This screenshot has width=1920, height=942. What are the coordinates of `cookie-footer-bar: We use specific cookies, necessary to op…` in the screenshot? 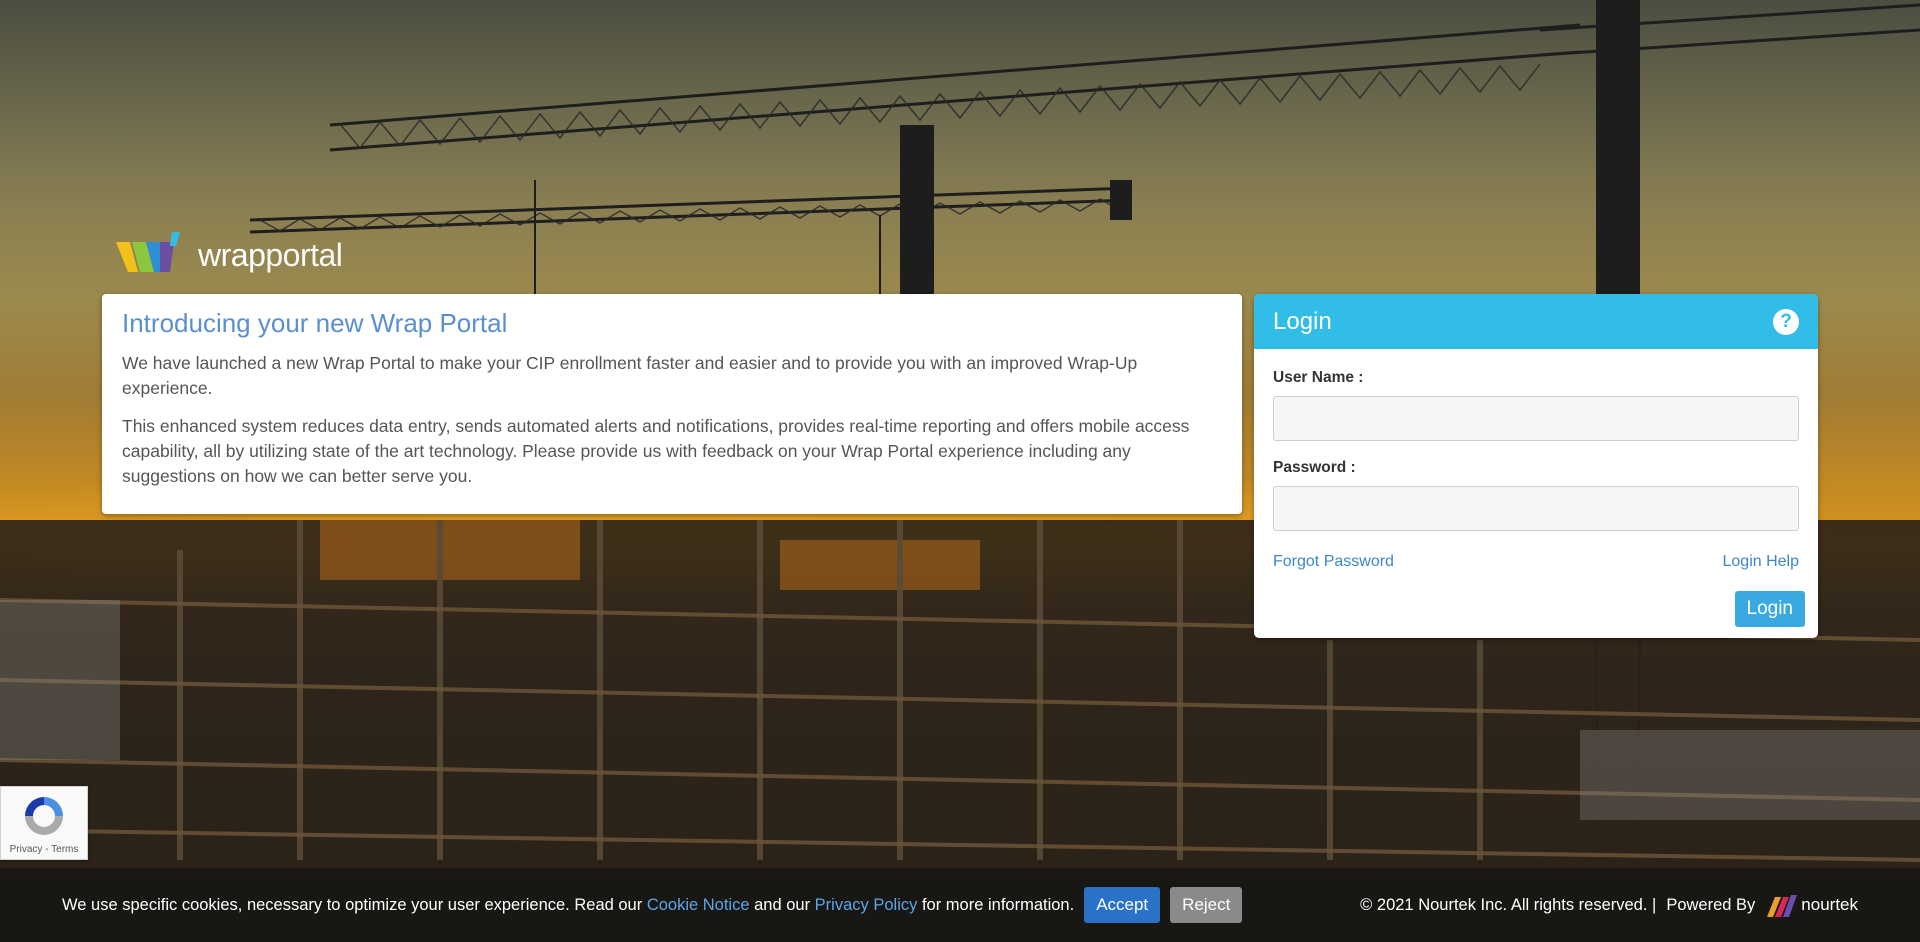 It's located at (960, 905).